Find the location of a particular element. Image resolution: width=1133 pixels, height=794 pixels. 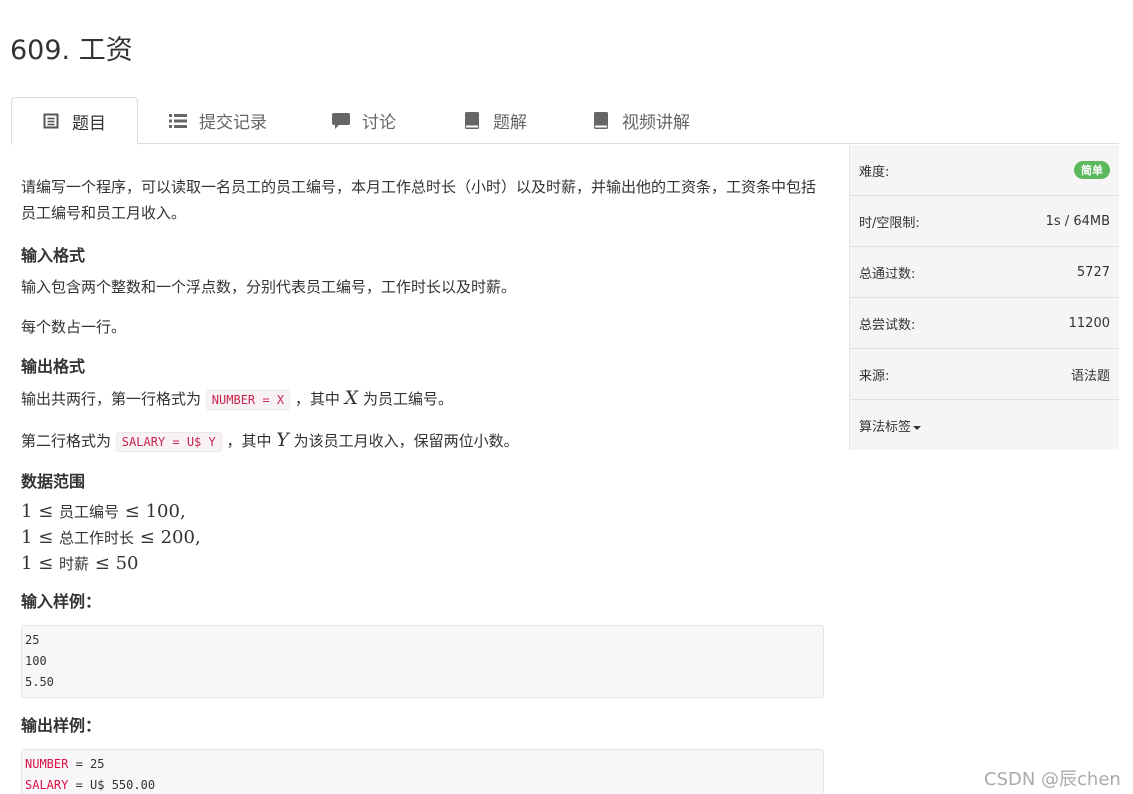

tab-label: 题目 is located at coordinates (89, 123).